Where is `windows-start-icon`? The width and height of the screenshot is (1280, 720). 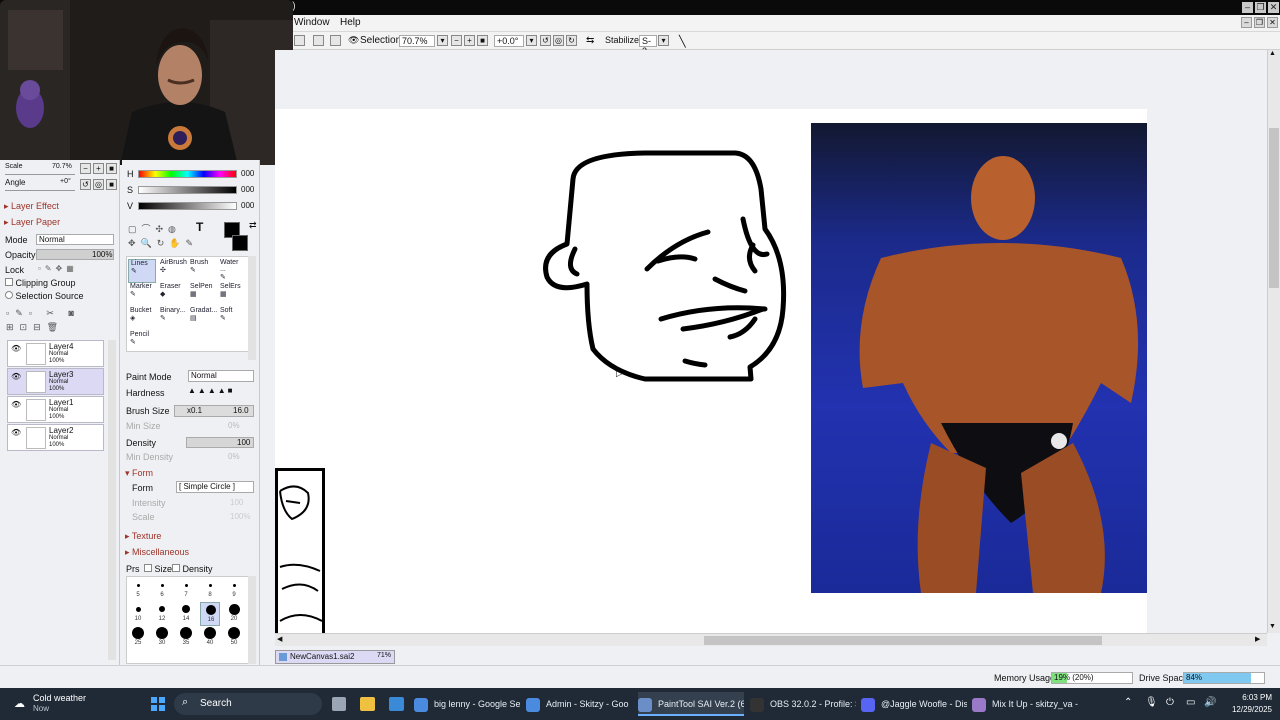
windows-start-icon is located at coordinates (158, 704).